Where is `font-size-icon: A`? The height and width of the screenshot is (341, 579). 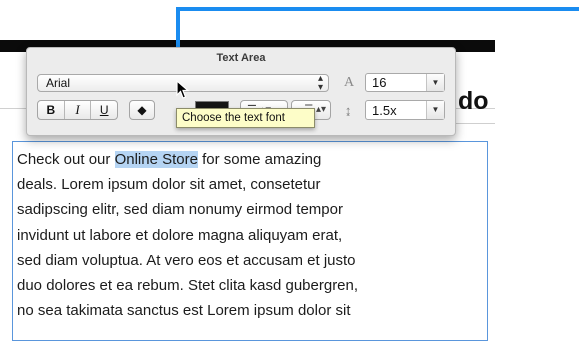
font-size-icon: A is located at coordinates (349, 82).